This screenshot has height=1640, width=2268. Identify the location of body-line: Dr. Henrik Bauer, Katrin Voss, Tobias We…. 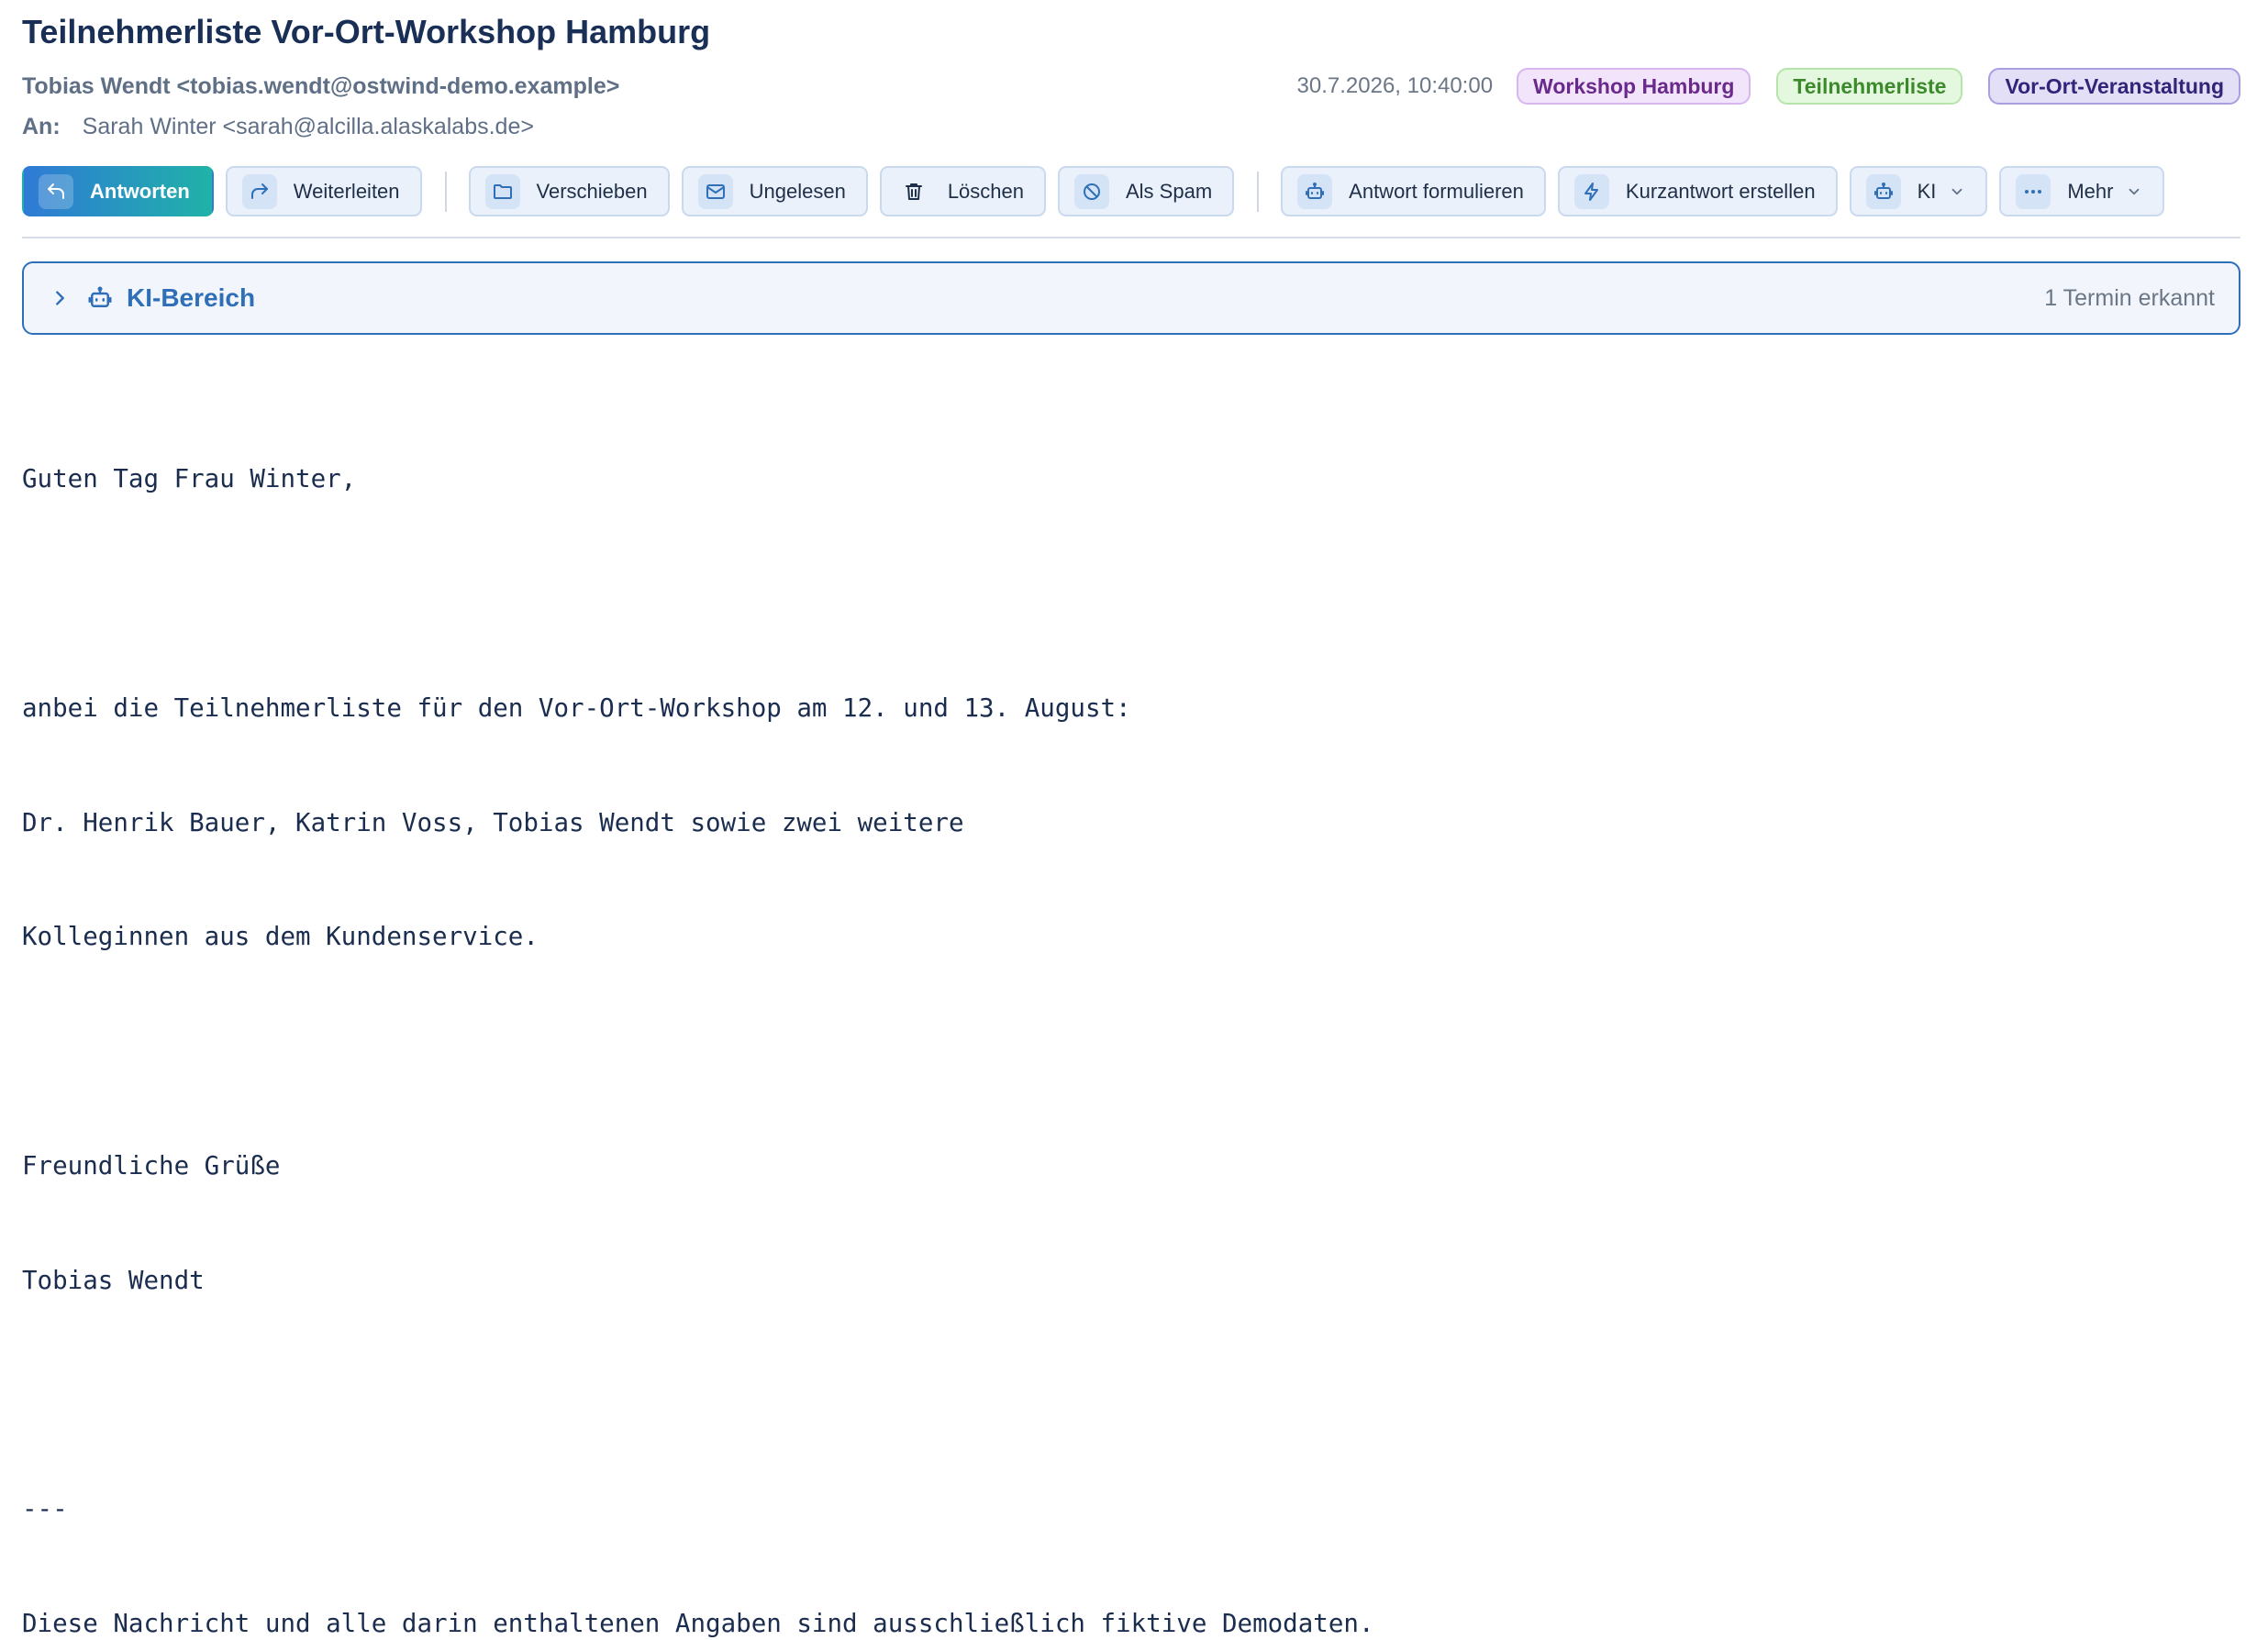
(493, 822).